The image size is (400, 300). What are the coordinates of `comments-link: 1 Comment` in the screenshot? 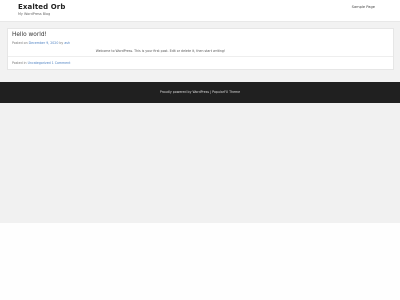 It's located at (61, 63).